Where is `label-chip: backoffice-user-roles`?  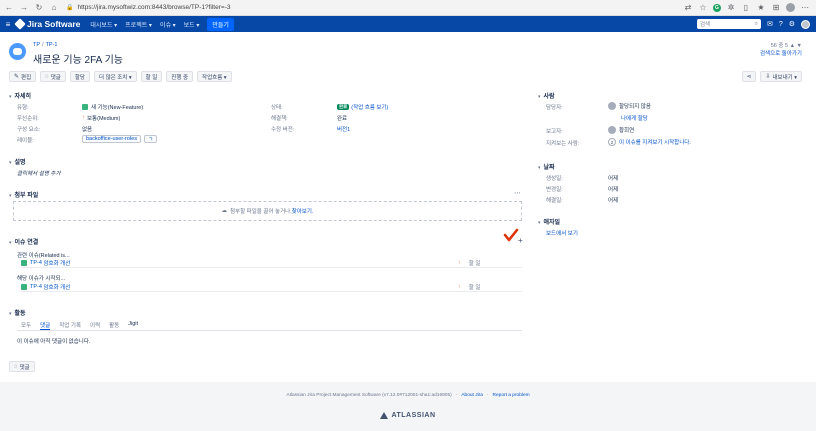 label-chip: backoffice-user-roles is located at coordinates (111, 139).